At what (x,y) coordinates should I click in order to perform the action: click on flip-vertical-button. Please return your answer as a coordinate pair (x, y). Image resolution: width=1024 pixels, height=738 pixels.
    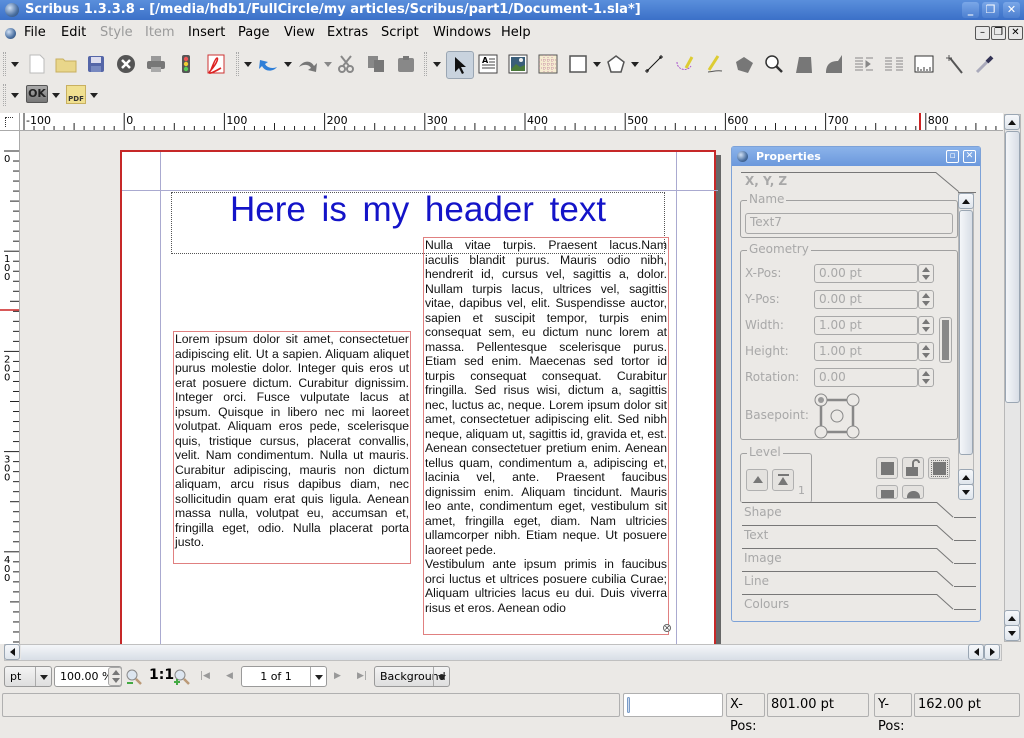
    Looking at the image, I should click on (887, 492).